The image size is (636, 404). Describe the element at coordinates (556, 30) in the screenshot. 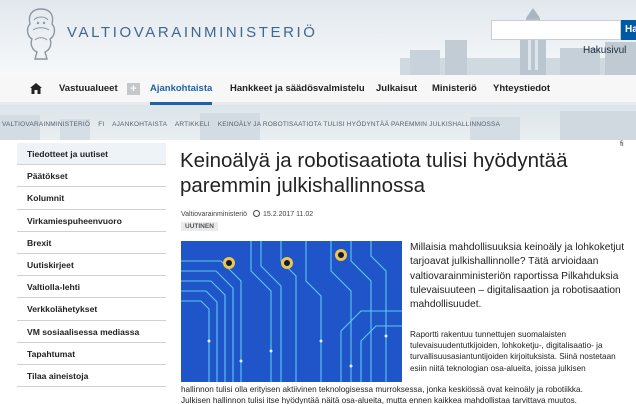

I see `search-input` at that location.